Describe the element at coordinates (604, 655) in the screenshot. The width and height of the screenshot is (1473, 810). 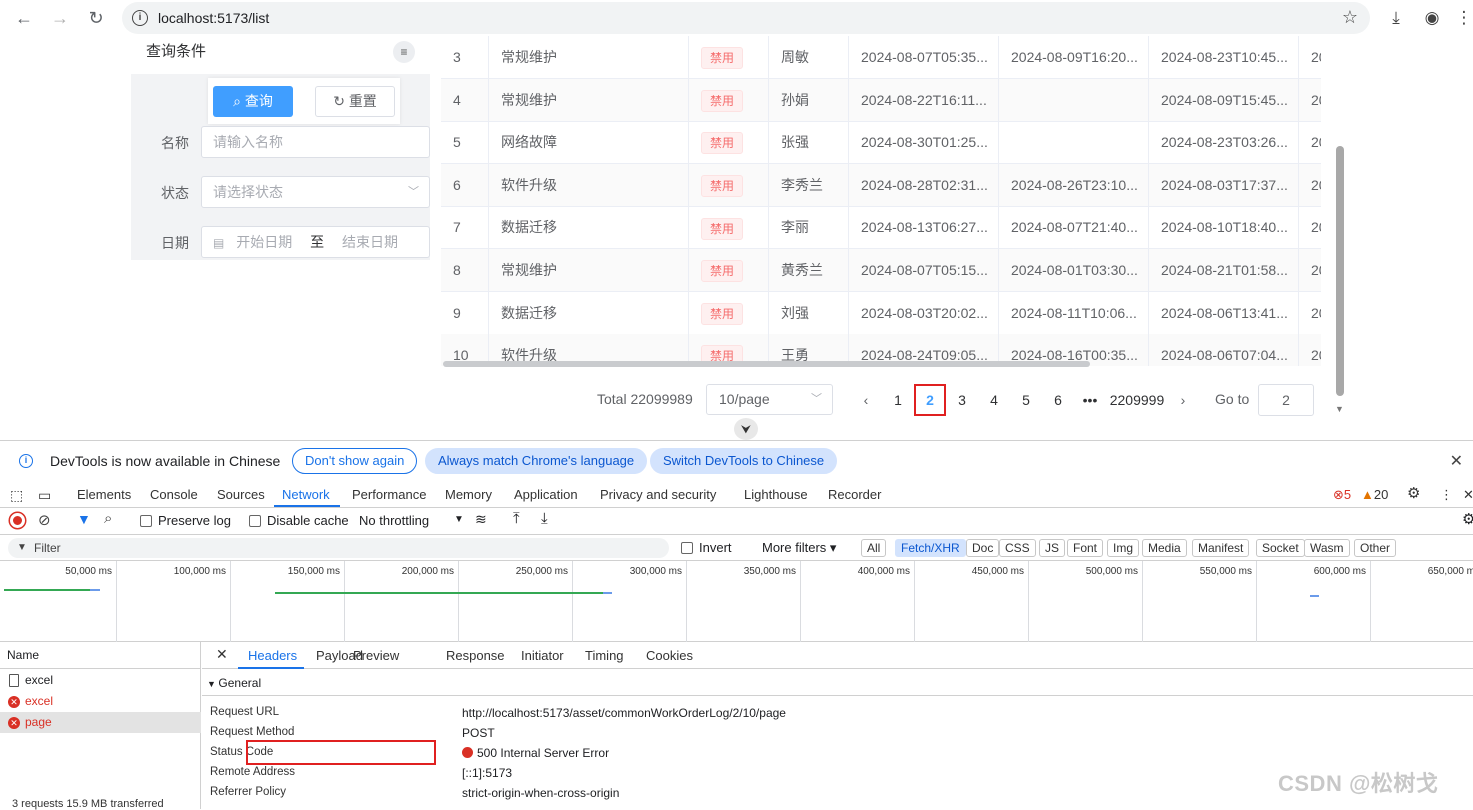
I see `detail-tab-timing: Timing` at that location.